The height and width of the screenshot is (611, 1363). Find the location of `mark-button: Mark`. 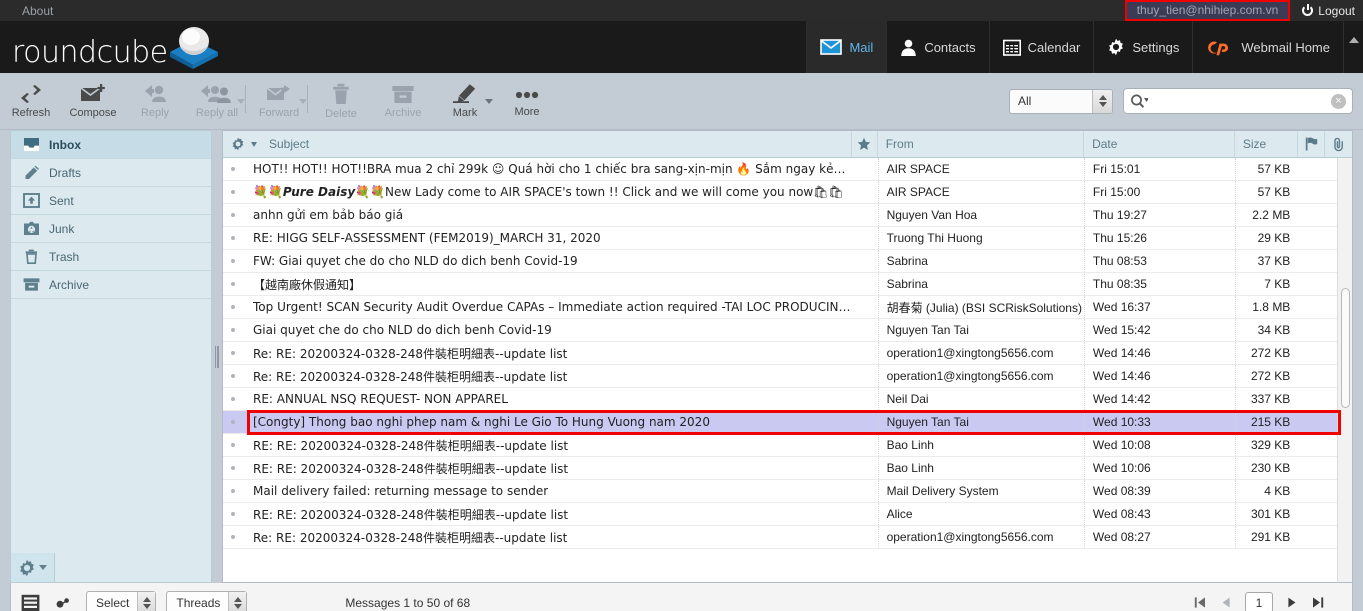

mark-button: Mark is located at coordinates (465, 101).